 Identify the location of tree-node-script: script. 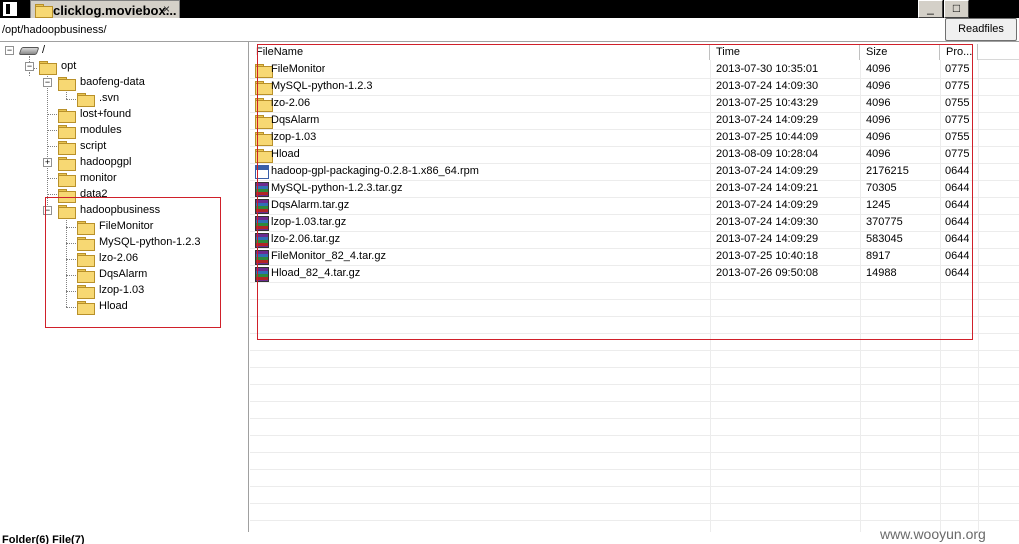
(120, 147).